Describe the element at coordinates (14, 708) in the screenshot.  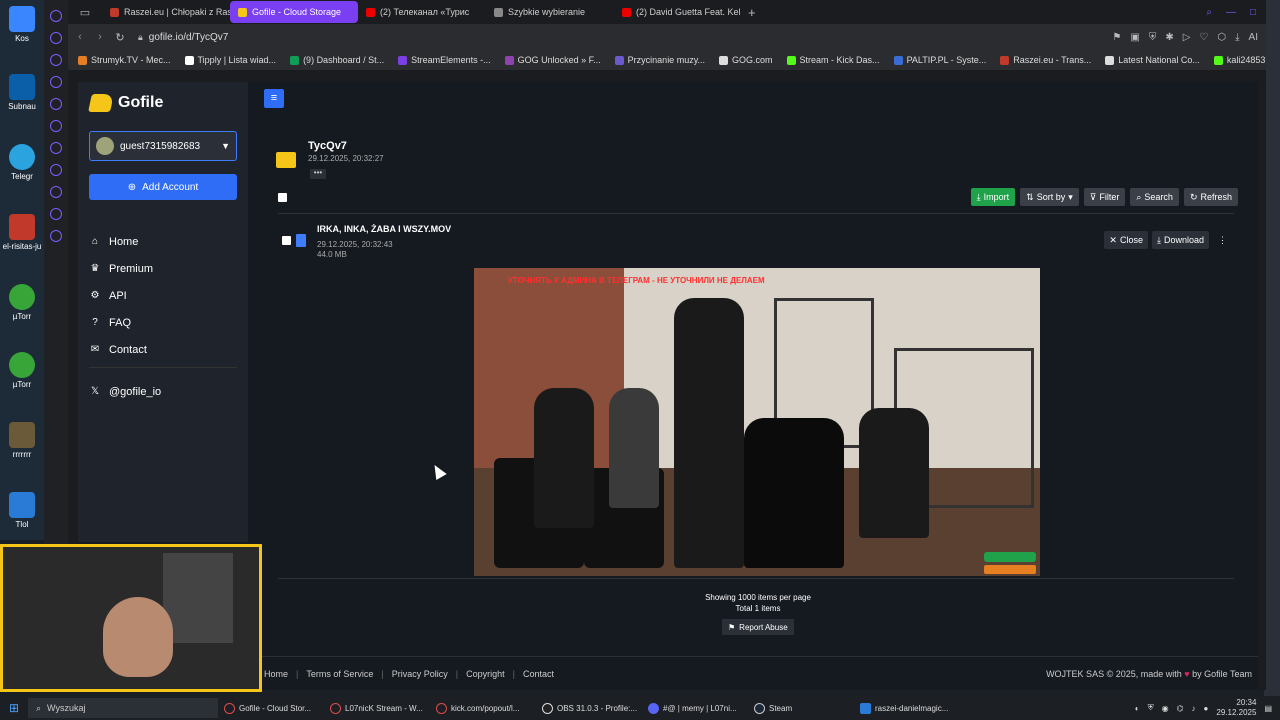
I see `windows-start-icon: ⊞` at that location.